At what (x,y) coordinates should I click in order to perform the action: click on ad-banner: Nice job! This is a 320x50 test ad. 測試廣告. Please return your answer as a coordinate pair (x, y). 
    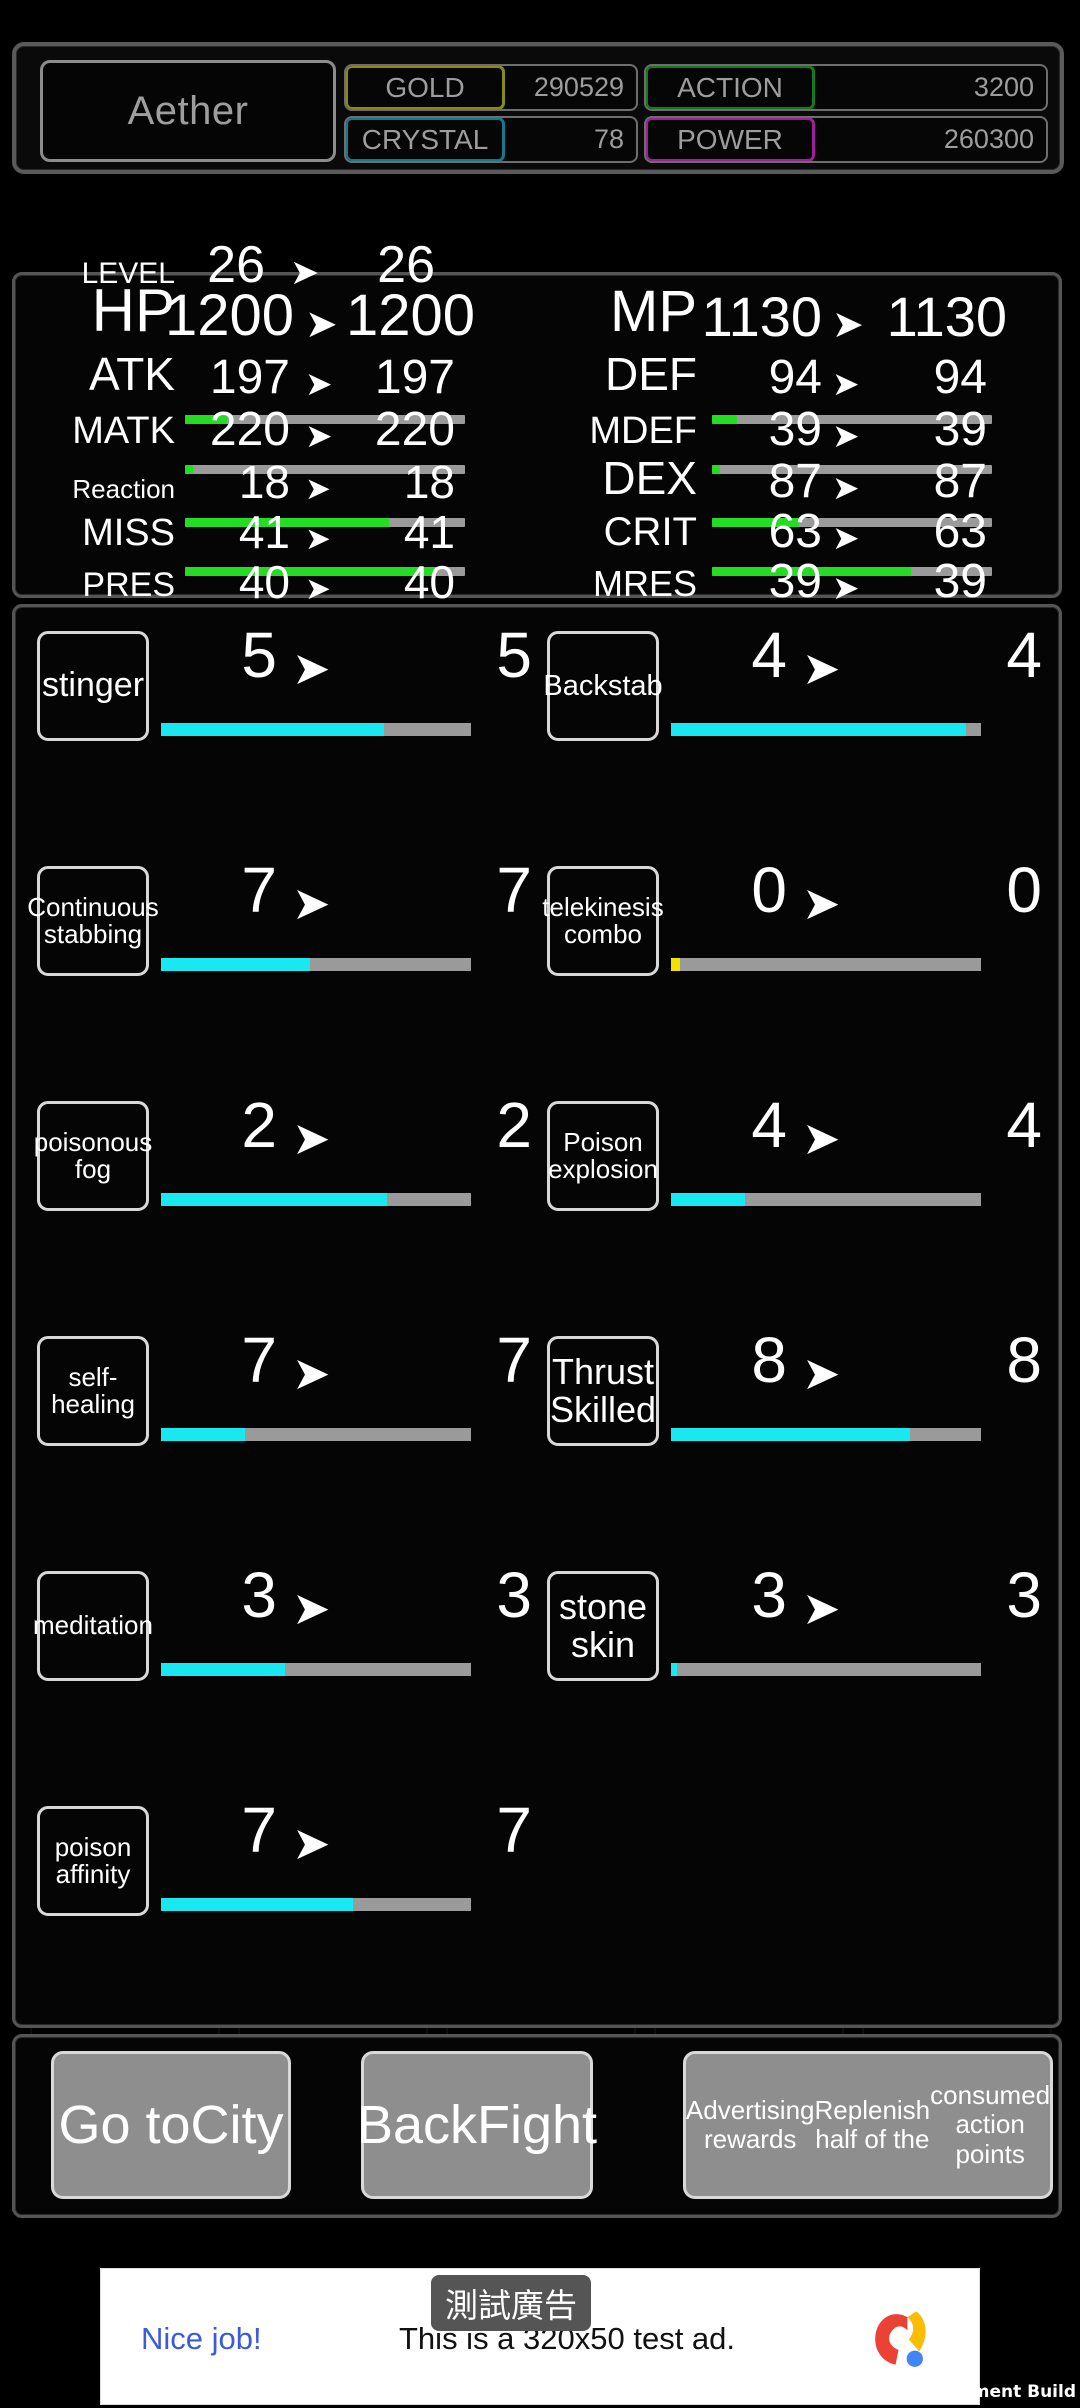
    Looking at the image, I should click on (540, 2336).